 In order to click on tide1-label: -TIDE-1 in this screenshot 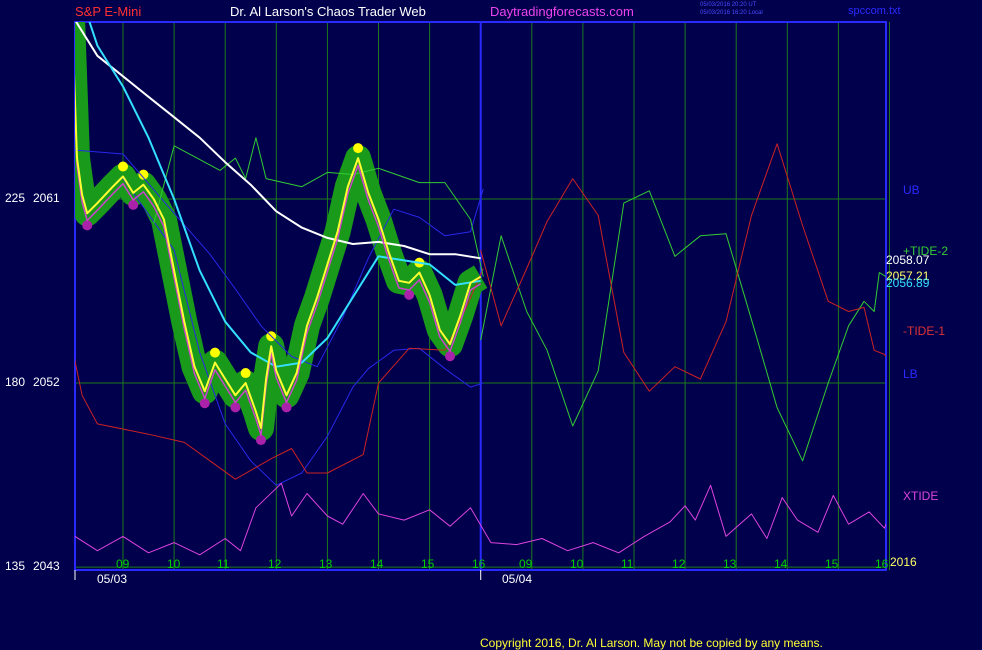, I will do `click(924, 331)`.